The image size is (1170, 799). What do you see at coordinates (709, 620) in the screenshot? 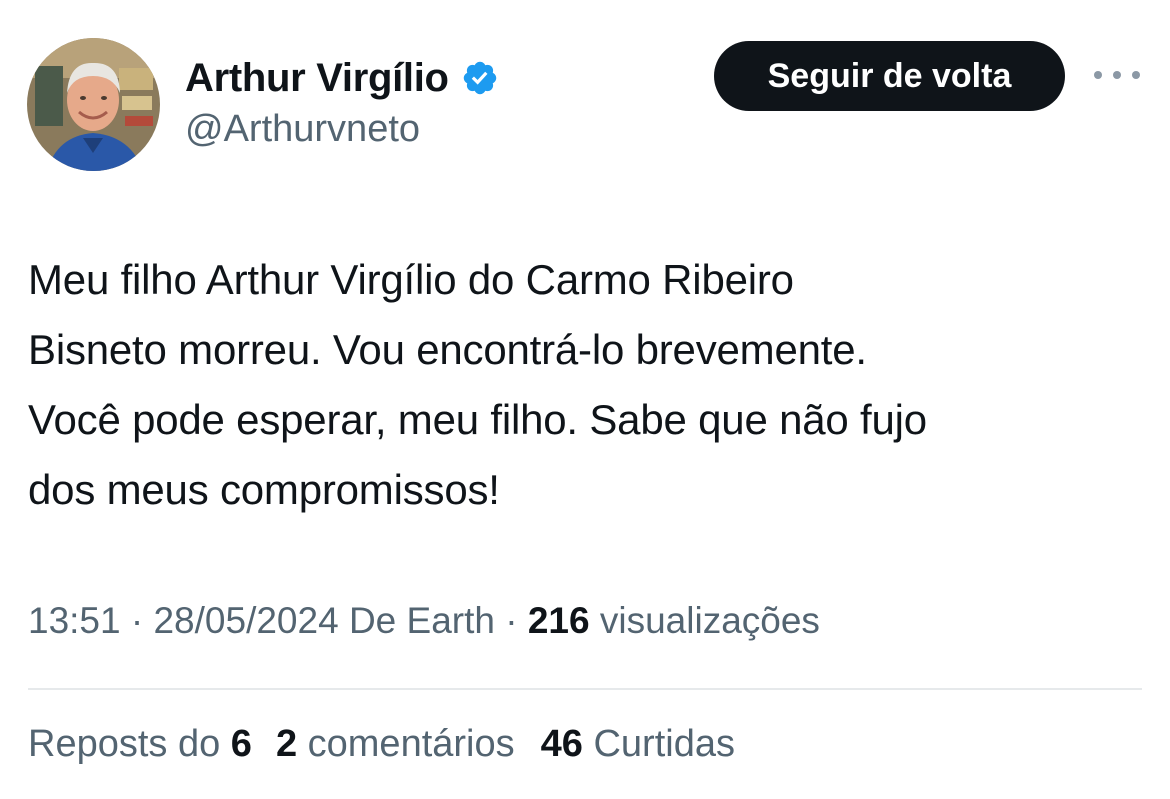
I see `views-label: visualizações` at bounding box center [709, 620].